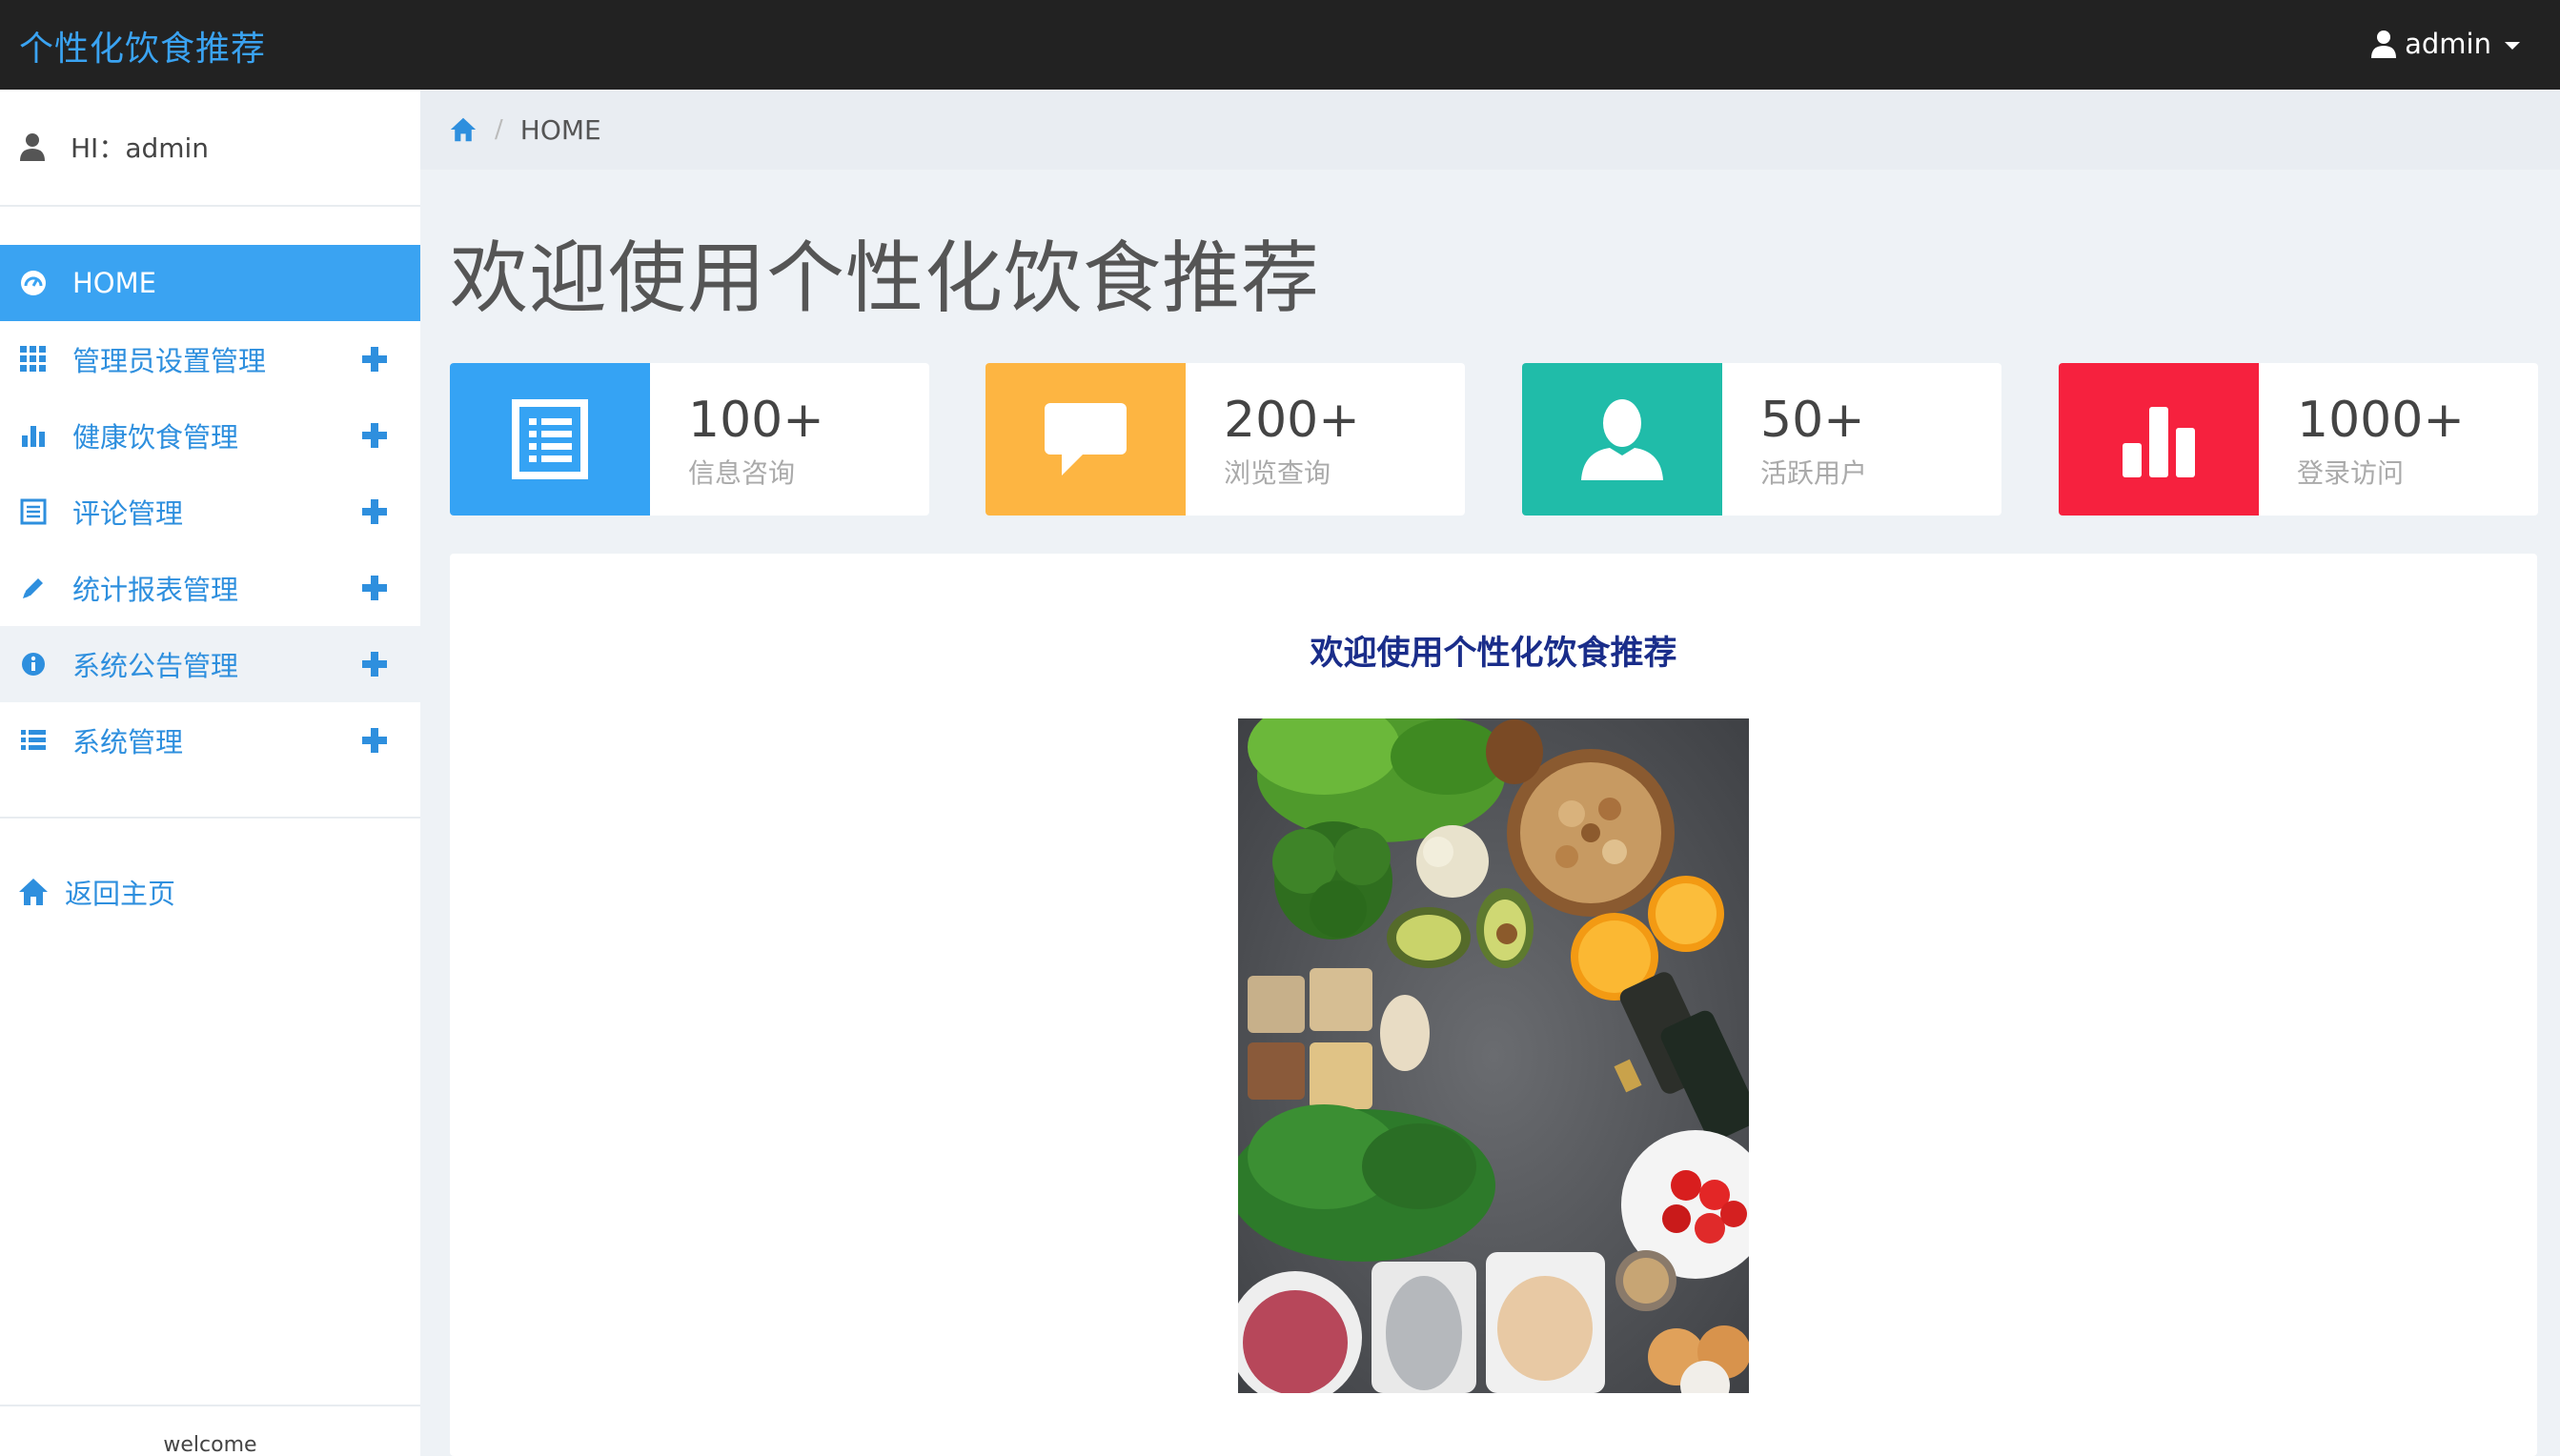  Describe the element at coordinates (886, 278) in the screenshot. I see `page-title: 欢迎使用个性化饮食推荐` at that location.